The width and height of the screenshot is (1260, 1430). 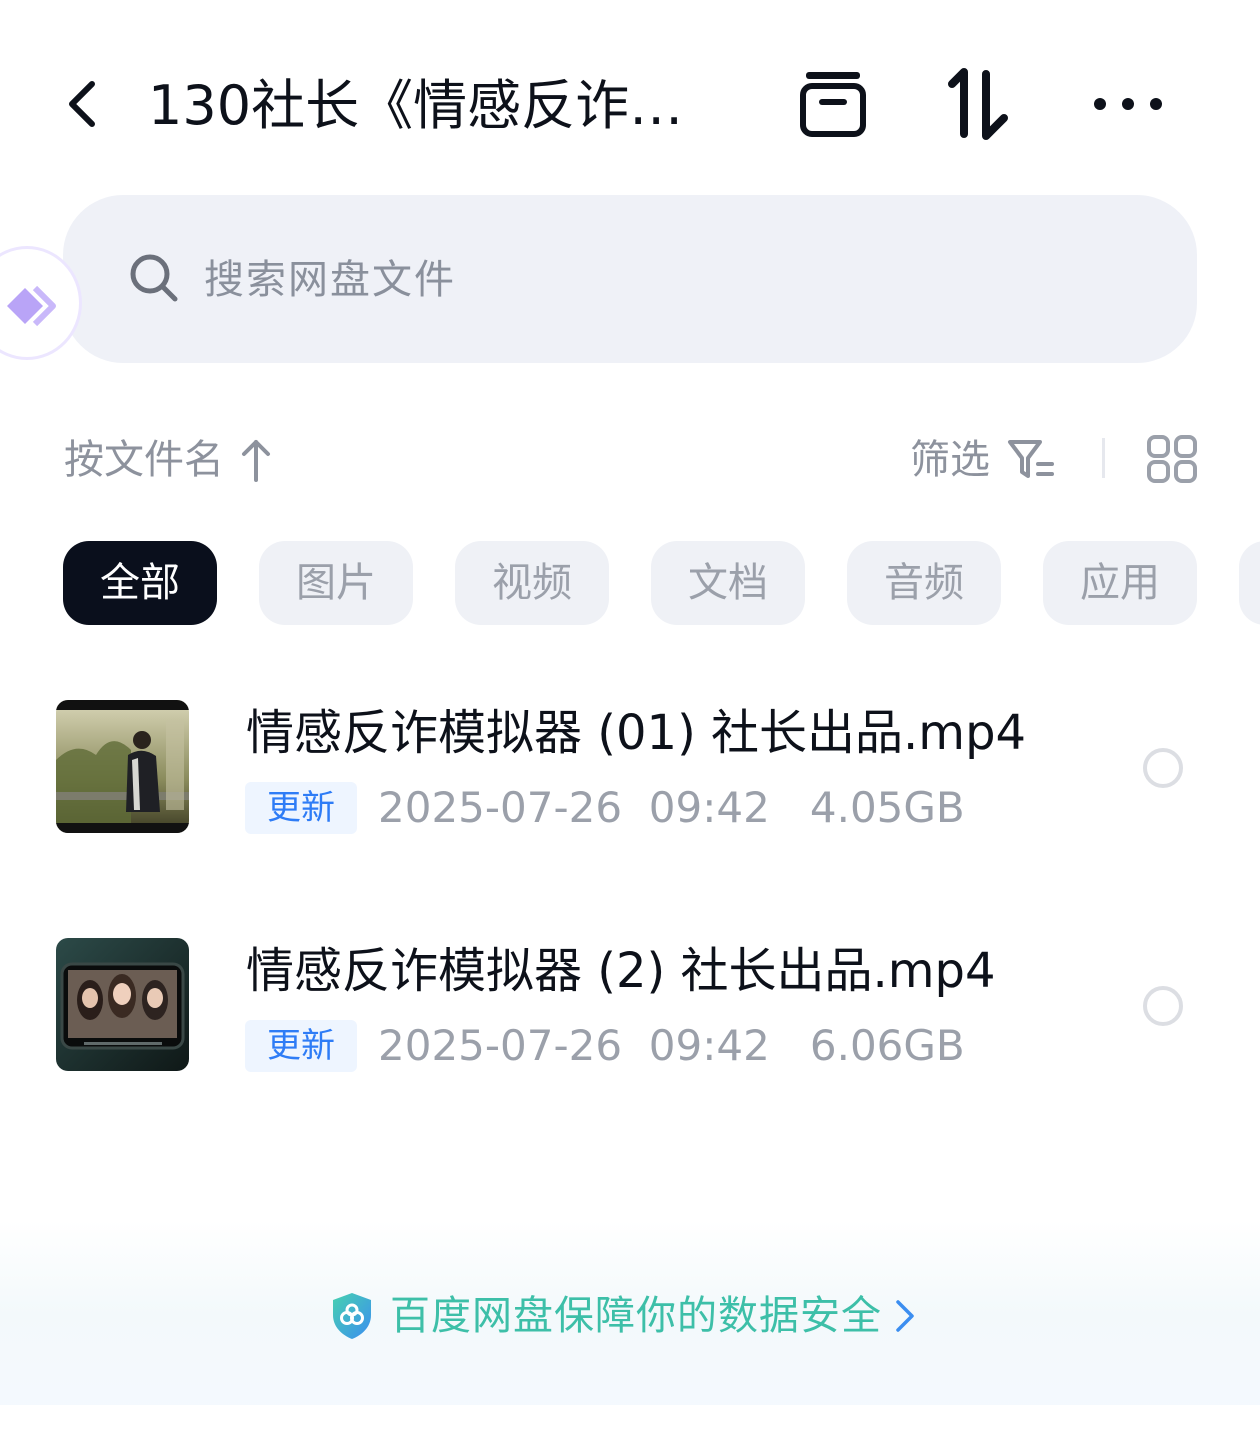 I want to click on grid-view-icon, so click(x=1172, y=459).